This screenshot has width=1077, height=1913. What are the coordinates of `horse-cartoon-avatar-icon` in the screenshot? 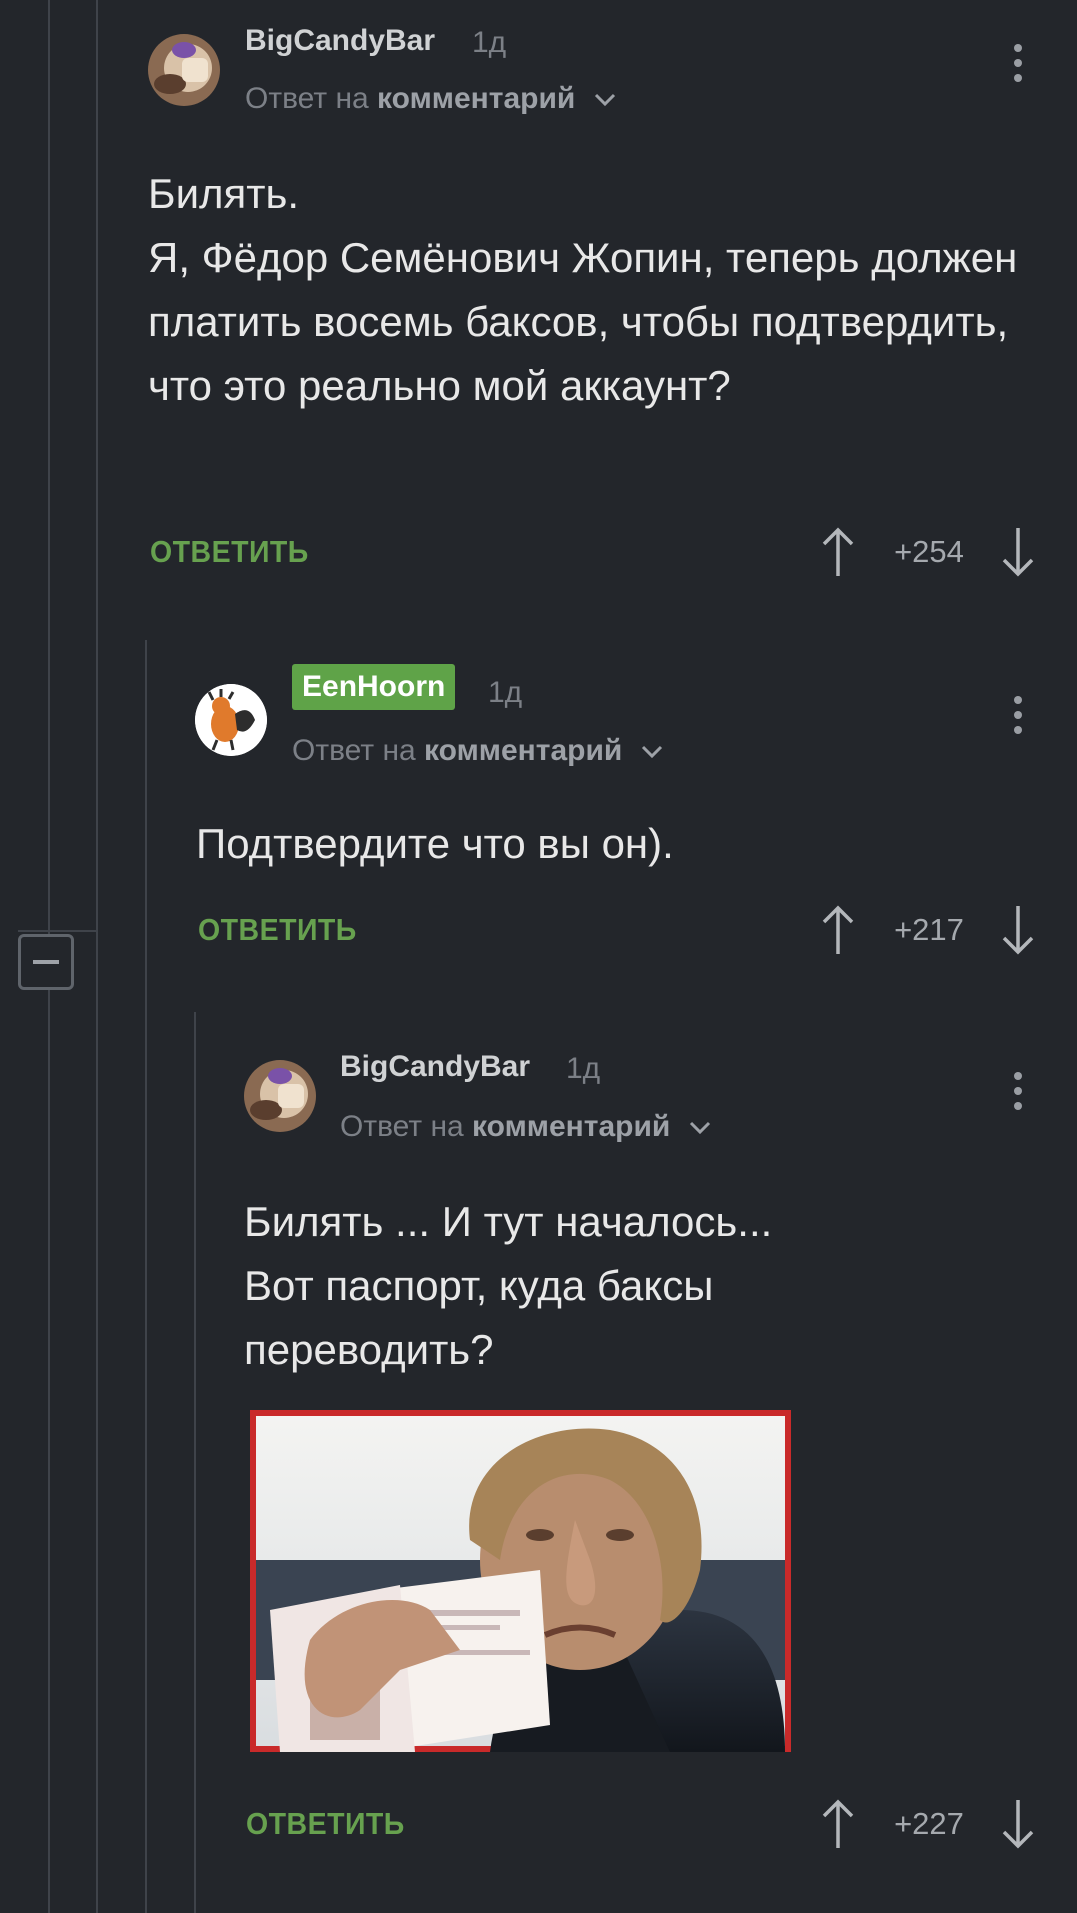 It's located at (231, 720).